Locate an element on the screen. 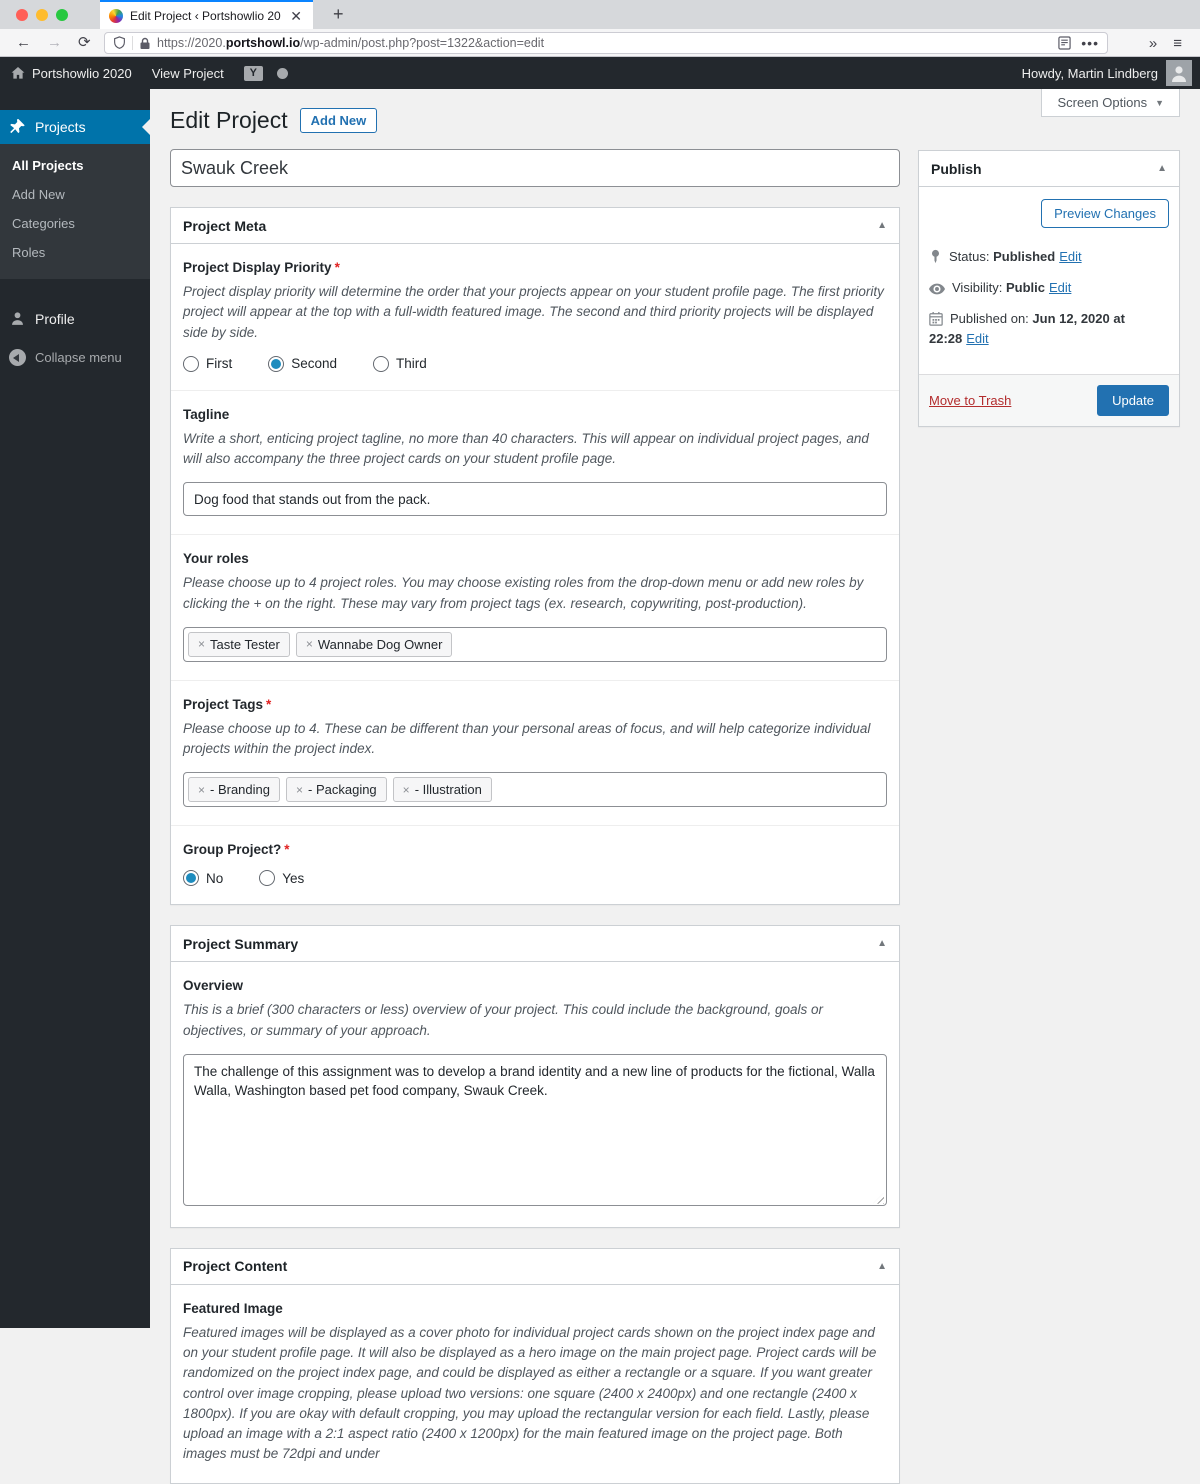 This screenshot has width=1200, height=1484. browser-tab: Edit Project ‹ Portshowlio 2020 ✕ is located at coordinates (206, 14).